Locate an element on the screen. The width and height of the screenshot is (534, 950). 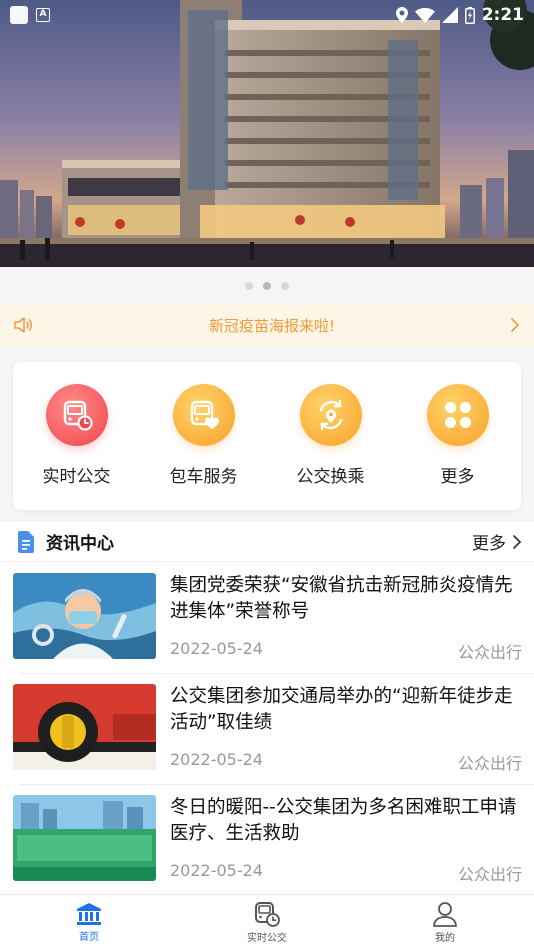
speaker-icon is located at coordinates (23, 325).